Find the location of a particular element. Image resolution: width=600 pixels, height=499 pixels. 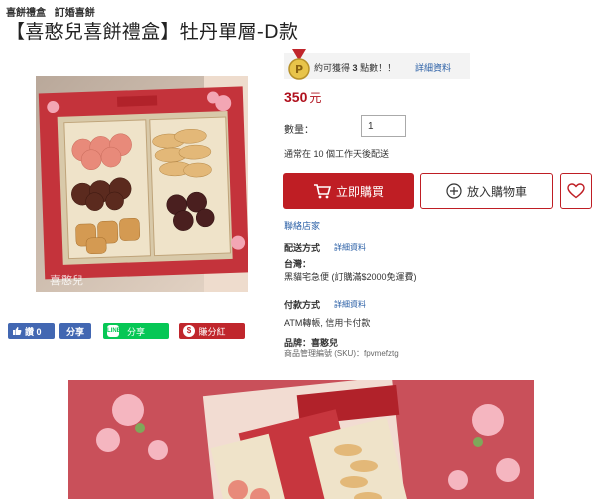

add-to-cart-label: 放入購物車 is located at coordinates (496, 191).